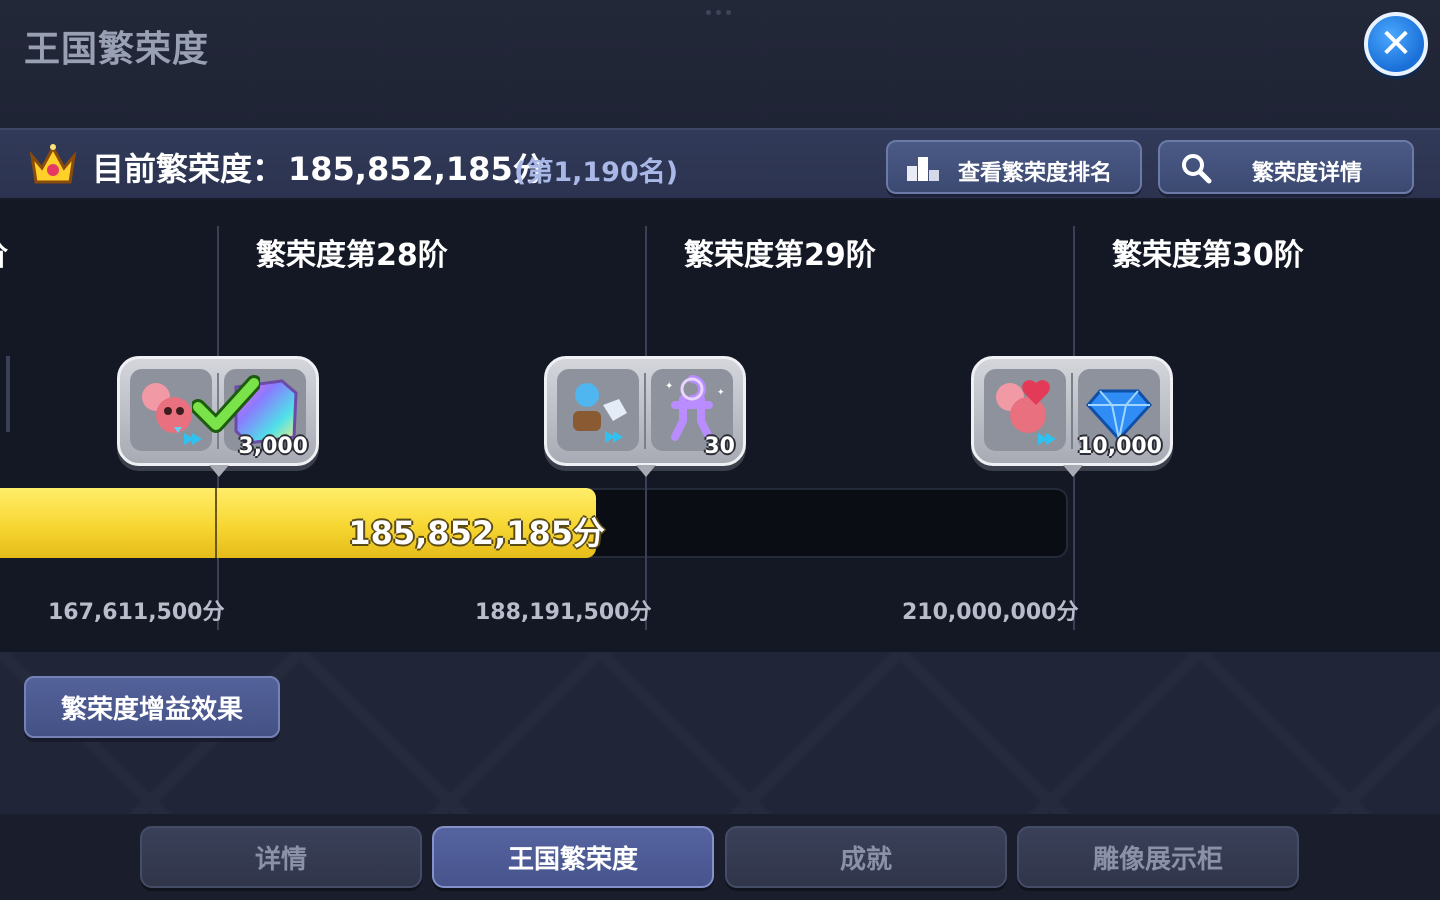 Image resolution: width=1440 pixels, height=900 pixels. Describe the element at coordinates (53, 164) in the screenshot. I see `crown-icon` at that location.